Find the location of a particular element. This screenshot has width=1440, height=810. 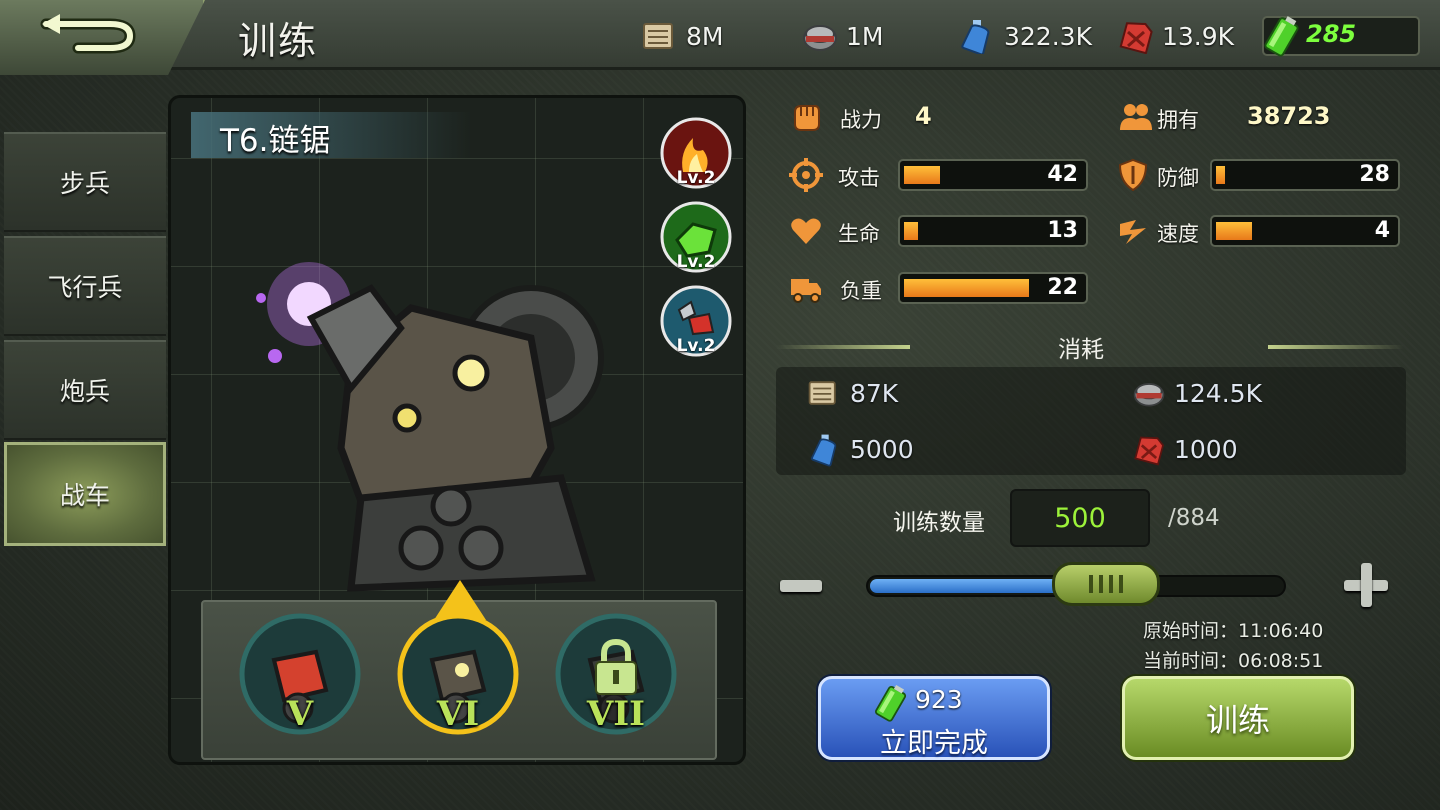

tier-vii-button: VII is located at coordinates (616, 674).